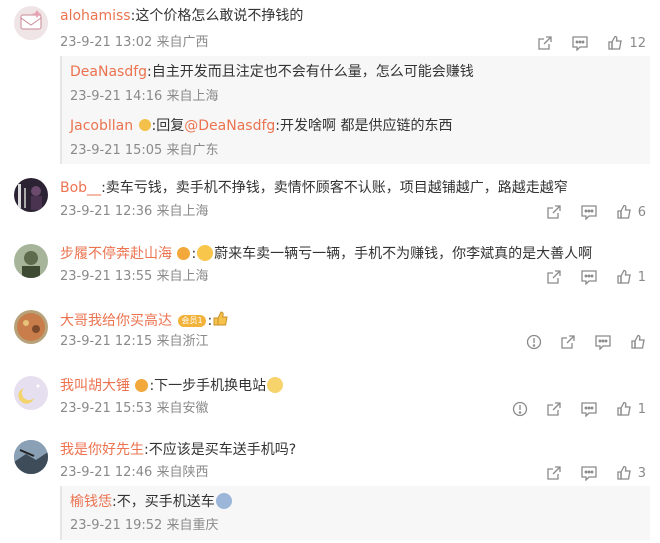 This screenshot has height=543, width=660. Describe the element at coordinates (192, 321) in the screenshot. I see `member-badge: 会员1` at that location.